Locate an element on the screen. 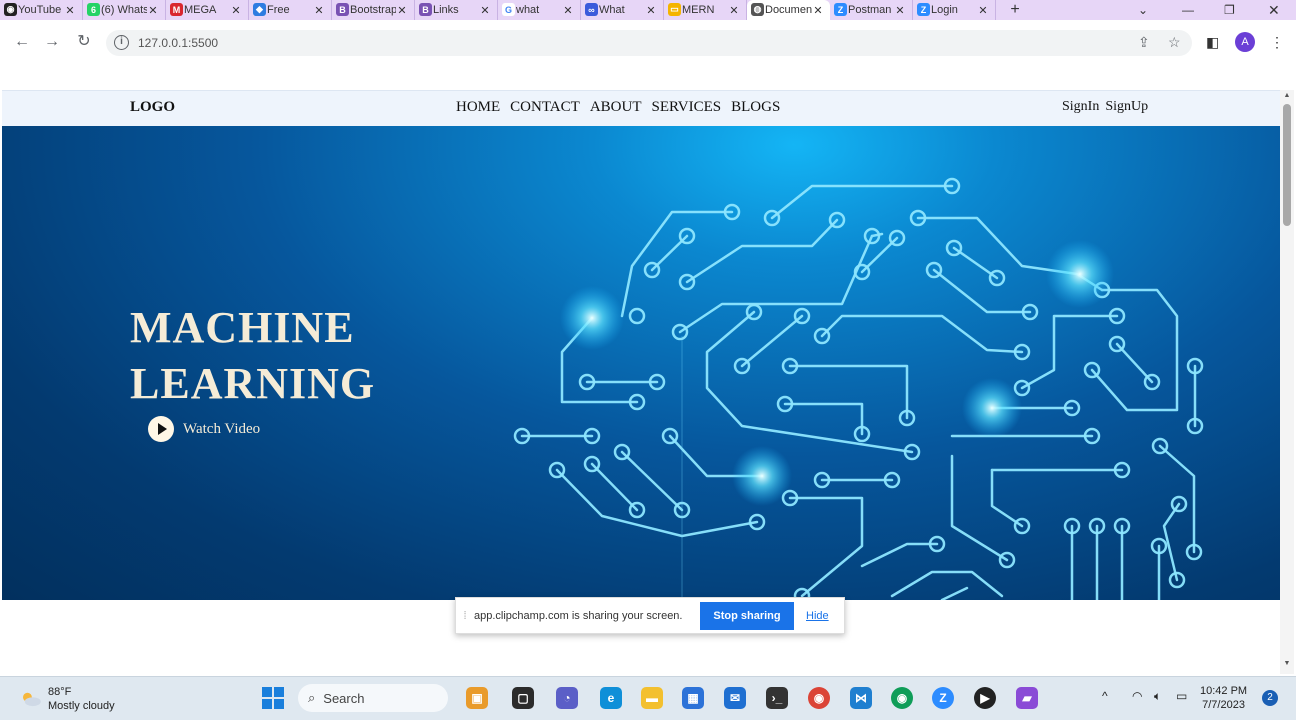  taskbar-search: ⌕ Search is located at coordinates (373, 698).